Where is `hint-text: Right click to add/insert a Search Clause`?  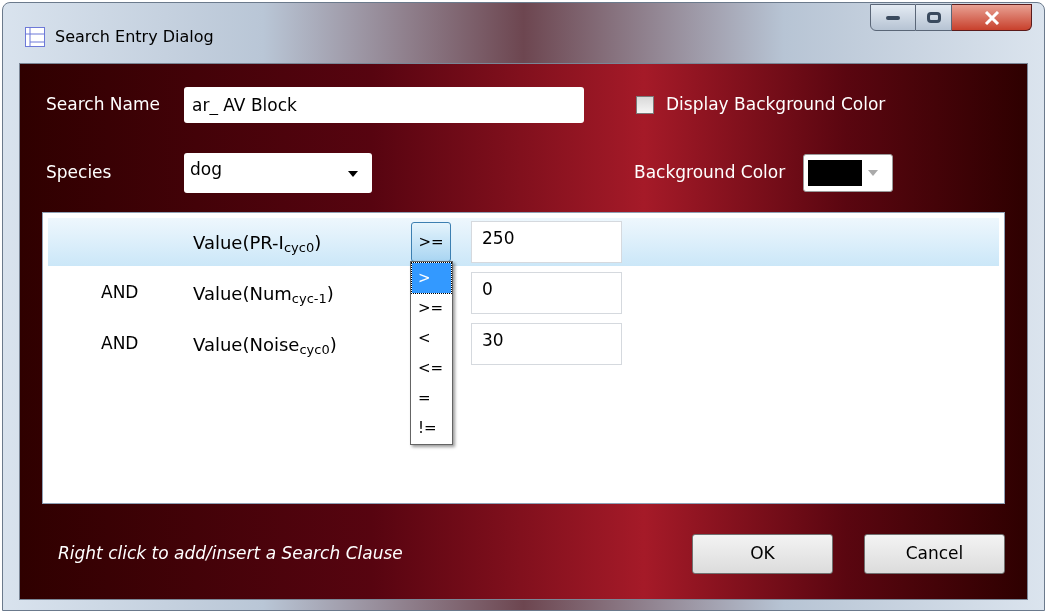
hint-text: Right click to add/insert a Search Clause is located at coordinates (230, 554).